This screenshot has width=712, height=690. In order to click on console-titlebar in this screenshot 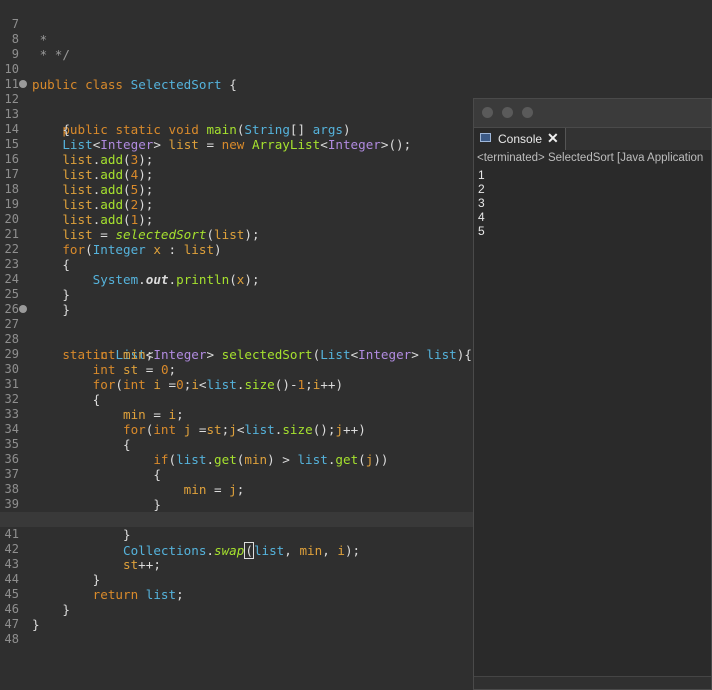, I will do `click(592, 113)`.